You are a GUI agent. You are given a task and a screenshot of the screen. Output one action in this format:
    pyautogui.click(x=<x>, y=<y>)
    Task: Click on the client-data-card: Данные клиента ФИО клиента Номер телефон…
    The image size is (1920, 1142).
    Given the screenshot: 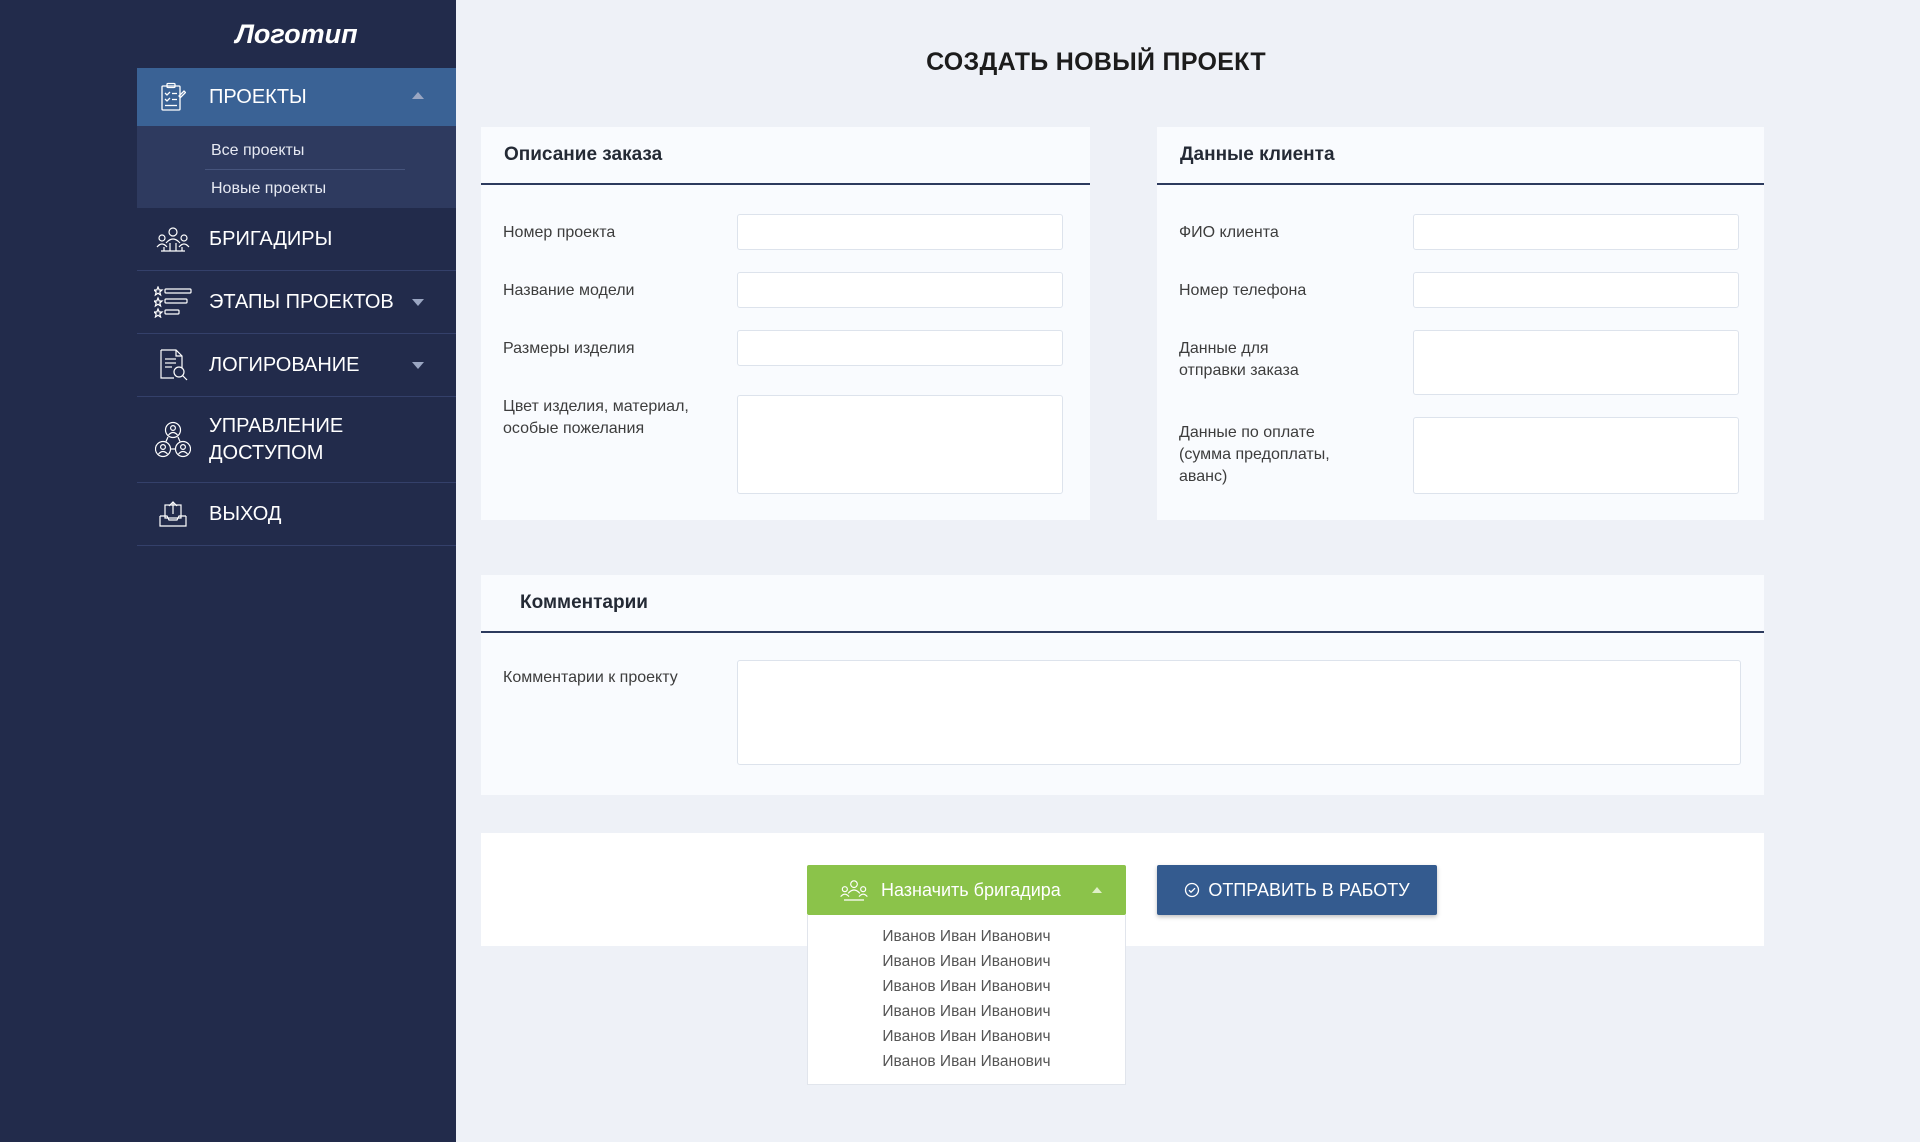 What is the action you would take?
    pyautogui.click(x=1460, y=323)
    